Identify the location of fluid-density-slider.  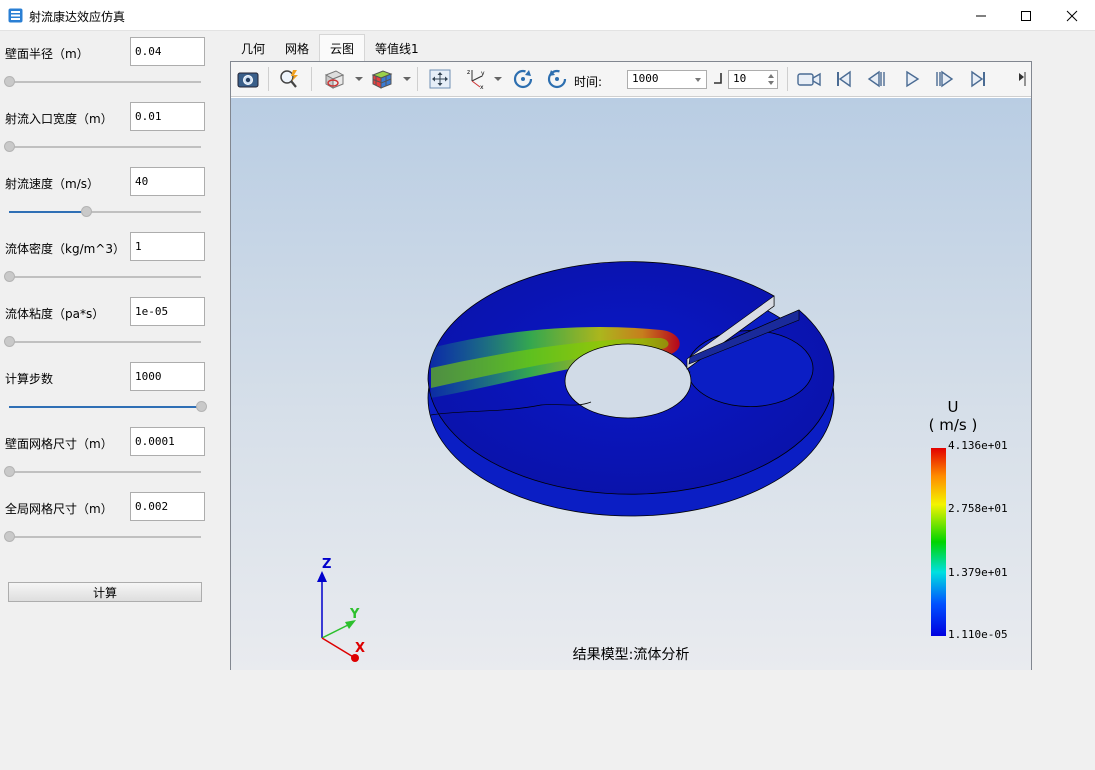
(102, 277).